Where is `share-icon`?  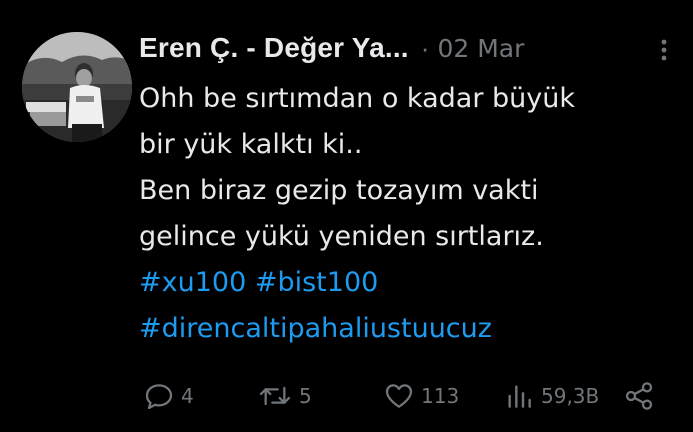
share-icon is located at coordinates (639, 396).